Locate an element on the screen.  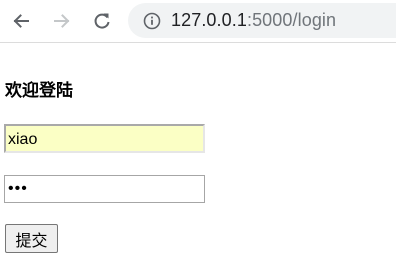
username-input is located at coordinates (104, 138).